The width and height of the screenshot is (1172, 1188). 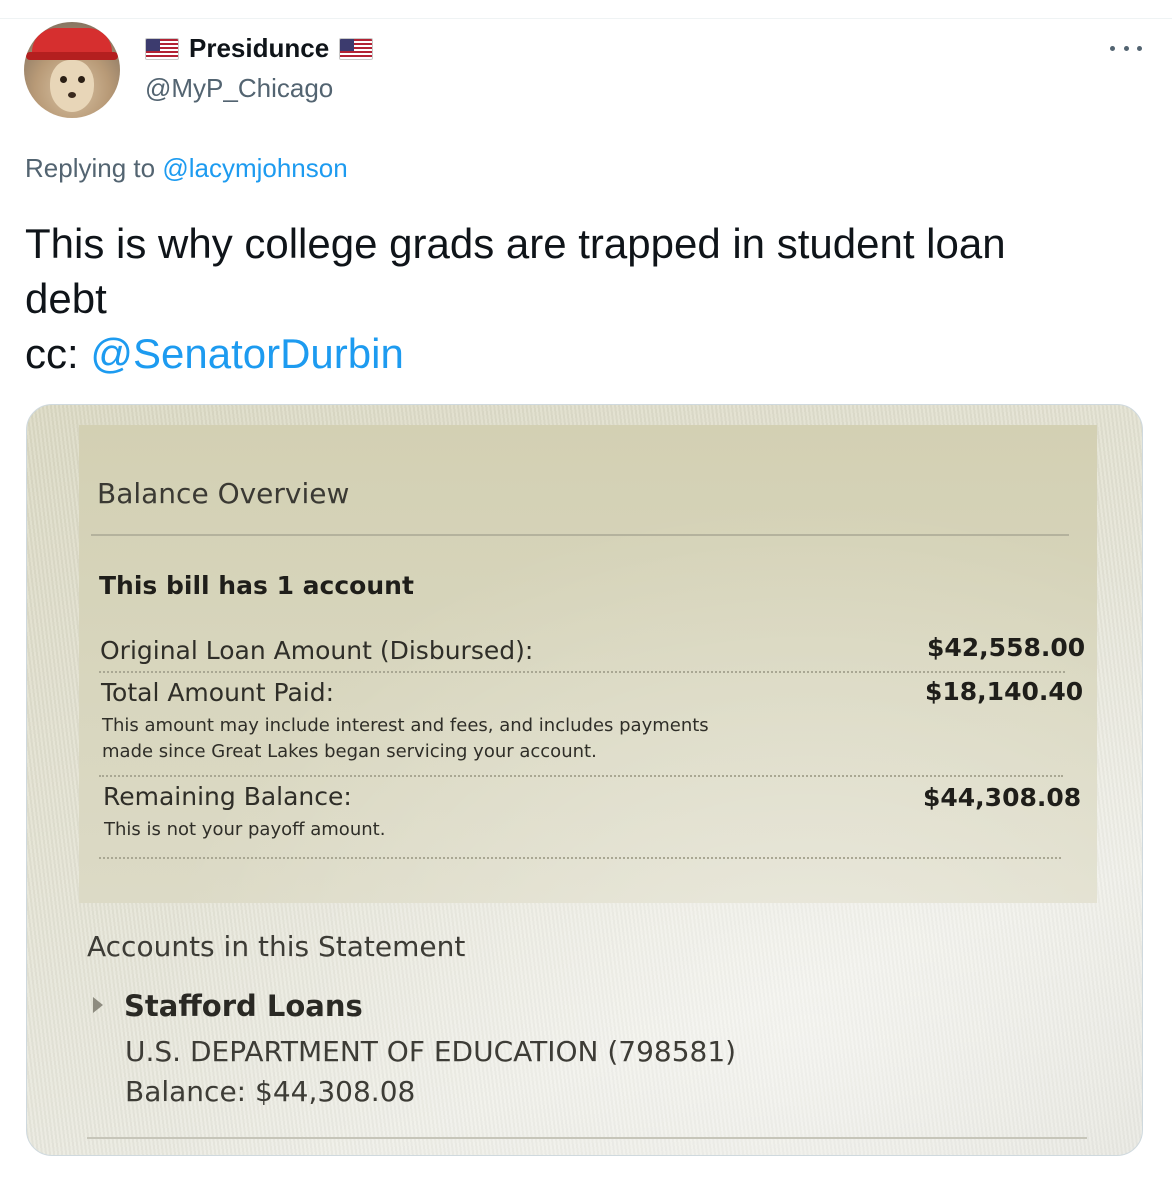 What do you see at coordinates (245, 829) in the screenshot?
I see `remaining-note: This is not your payoff amount.` at bounding box center [245, 829].